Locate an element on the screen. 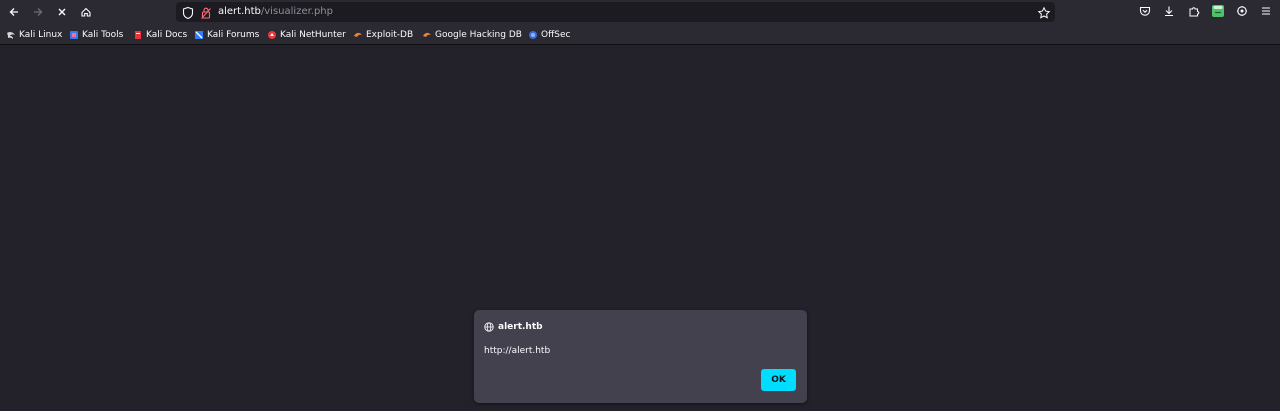 Image resolution: width=1280 pixels, height=411 pixels. exploit-db-icon is located at coordinates (358, 35).